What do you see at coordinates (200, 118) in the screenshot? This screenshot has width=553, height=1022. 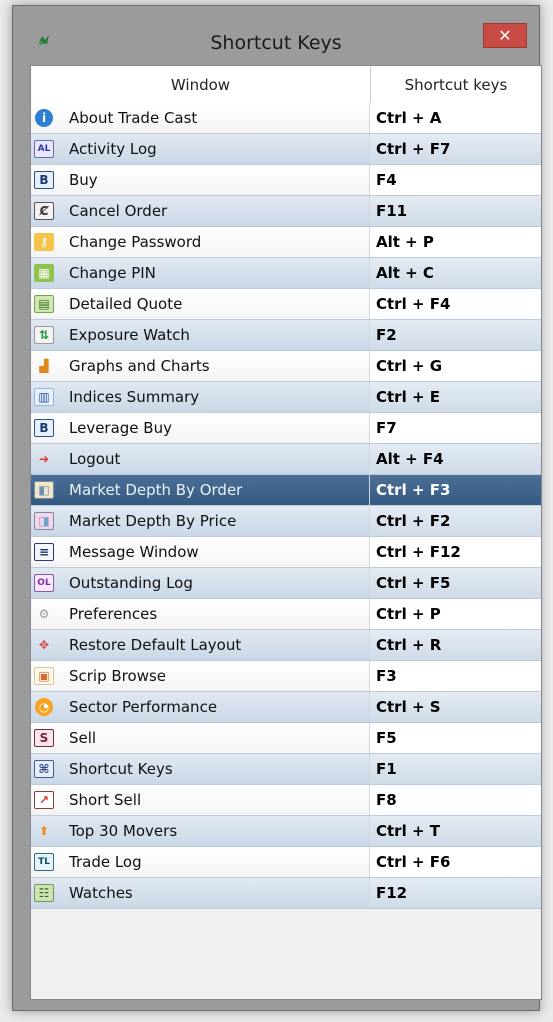 I see `window-cell: i About Trade Cast` at bounding box center [200, 118].